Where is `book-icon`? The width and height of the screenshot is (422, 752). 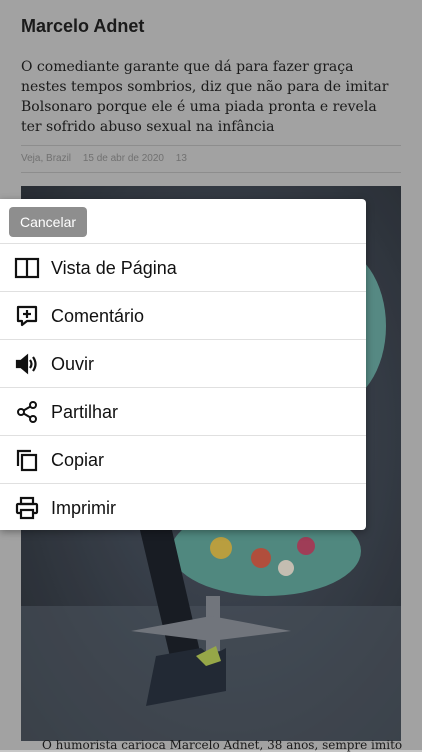
book-icon is located at coordinates (27, 268).